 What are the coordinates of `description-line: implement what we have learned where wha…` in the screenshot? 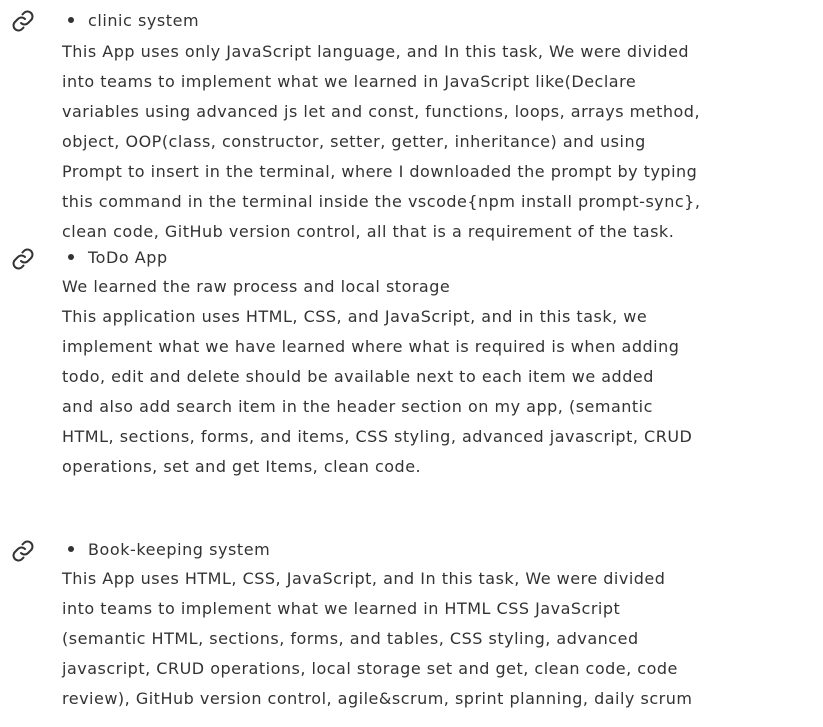 It's located at (371, 346).